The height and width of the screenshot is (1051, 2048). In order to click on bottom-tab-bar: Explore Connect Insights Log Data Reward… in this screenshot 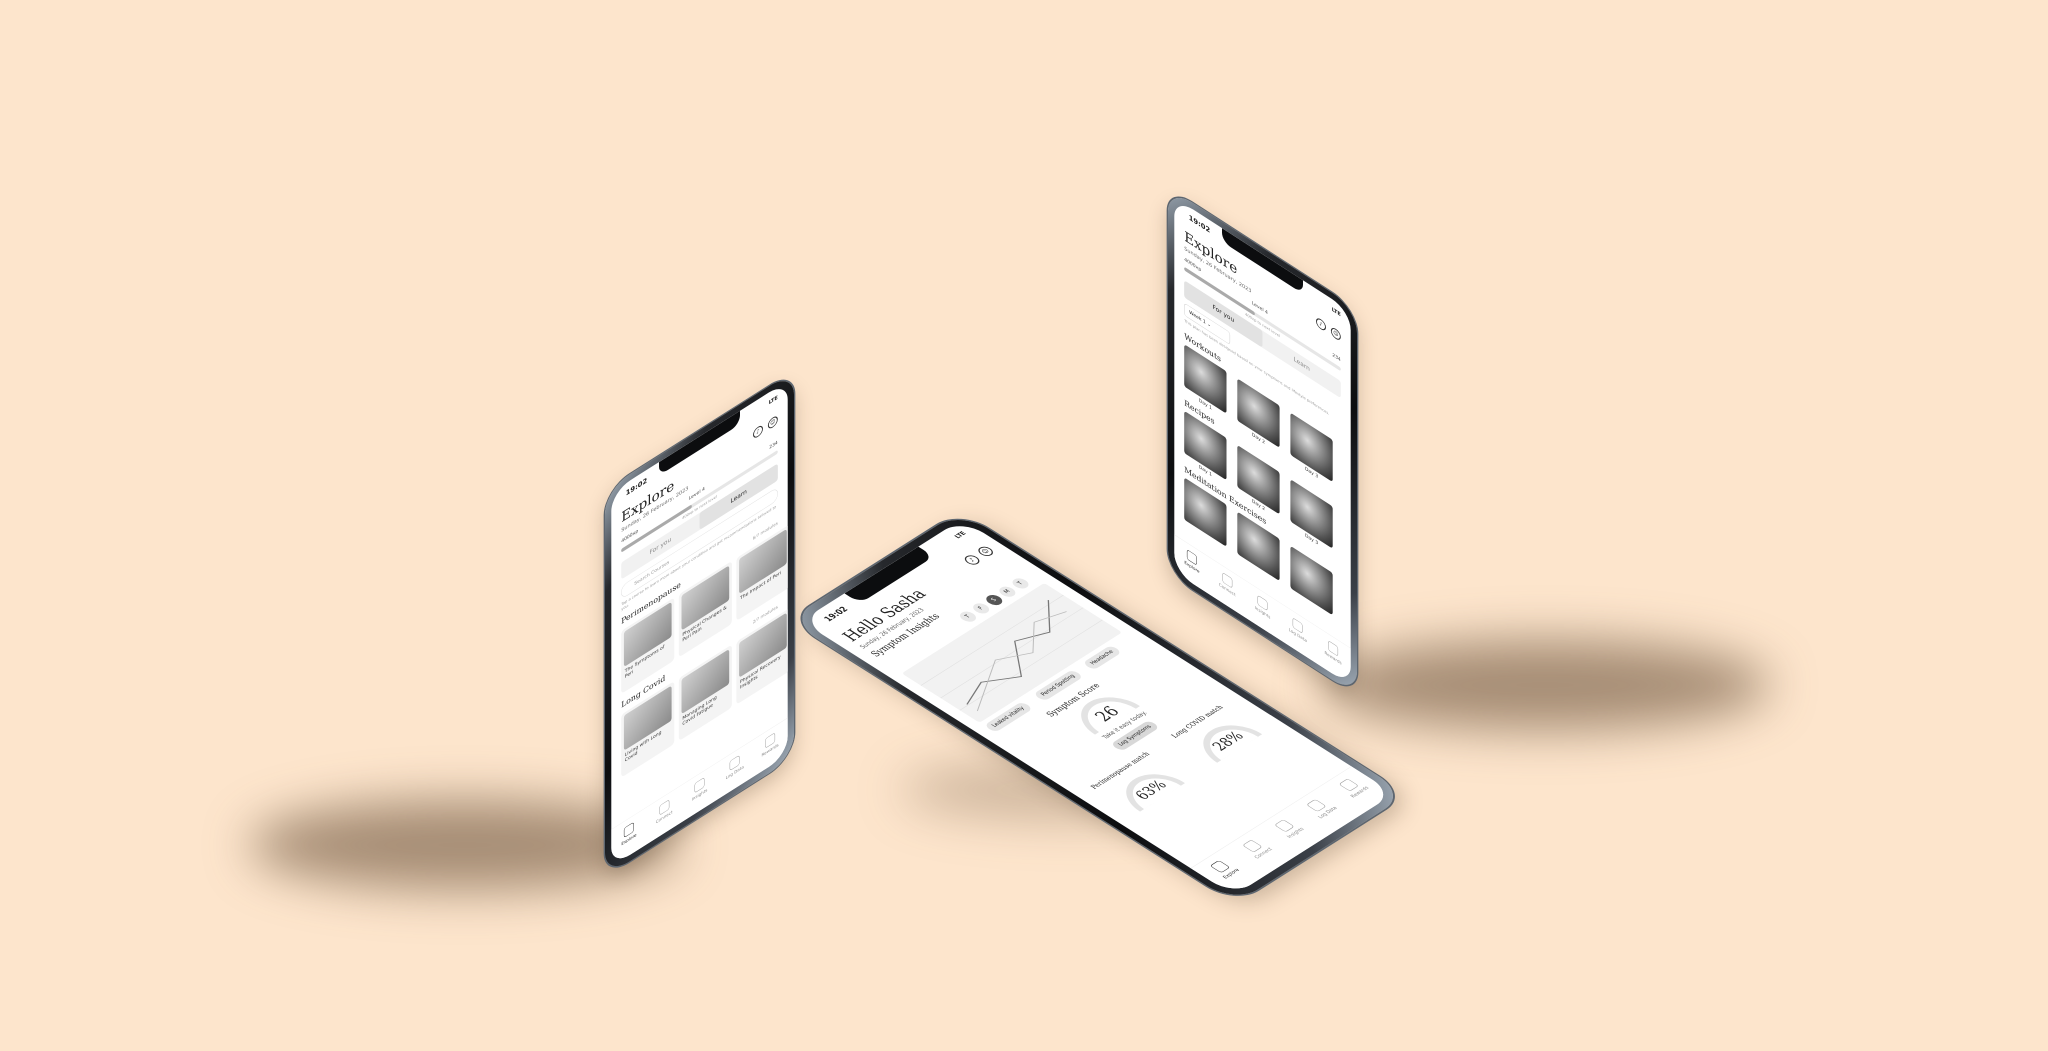, I will do `click(1292, 831)`.